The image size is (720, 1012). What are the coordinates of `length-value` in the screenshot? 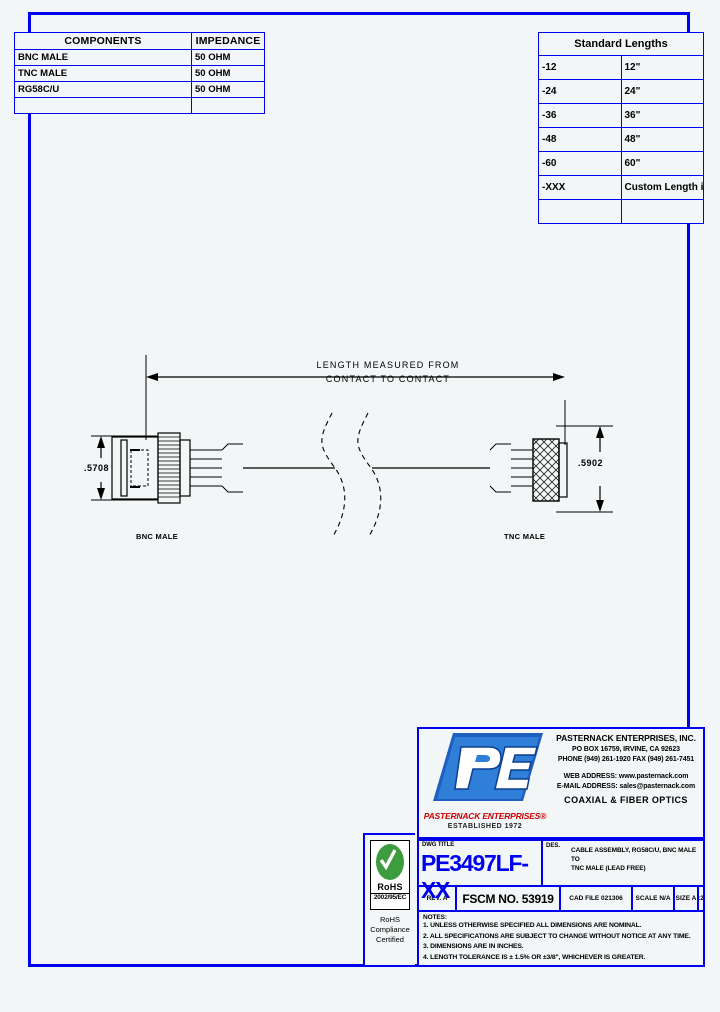 It's located at (662, 211).